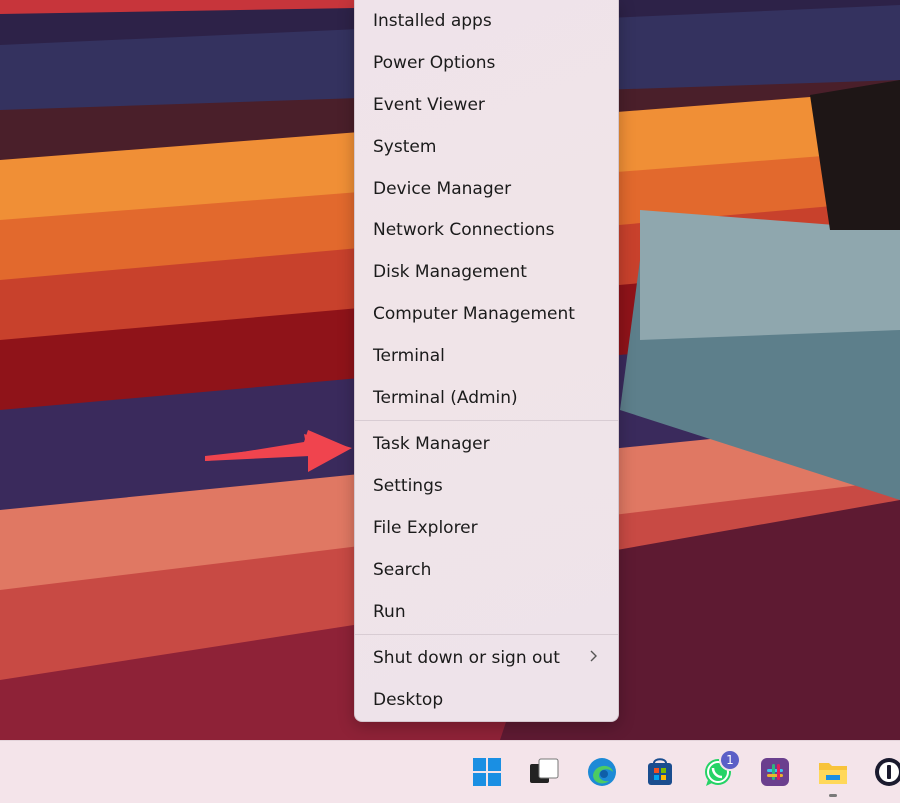 The image size is (900, 803). I want to click on menu-item-label: Installed apps, so click(432, 21).